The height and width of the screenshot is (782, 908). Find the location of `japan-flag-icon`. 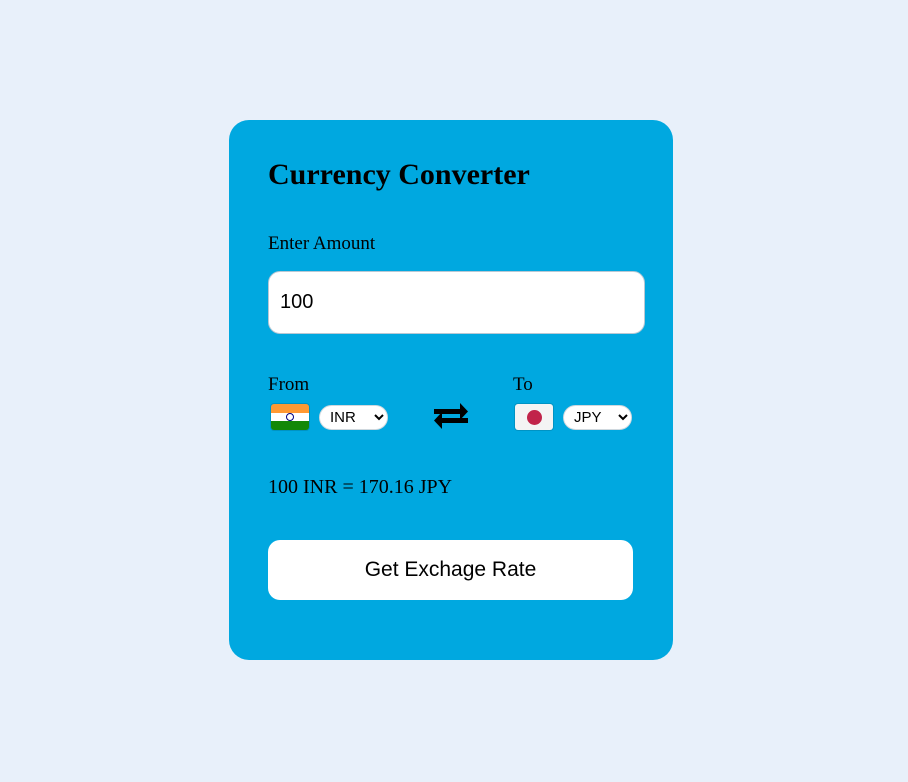

japan-flag-icon is located at coordinates (534, 417).